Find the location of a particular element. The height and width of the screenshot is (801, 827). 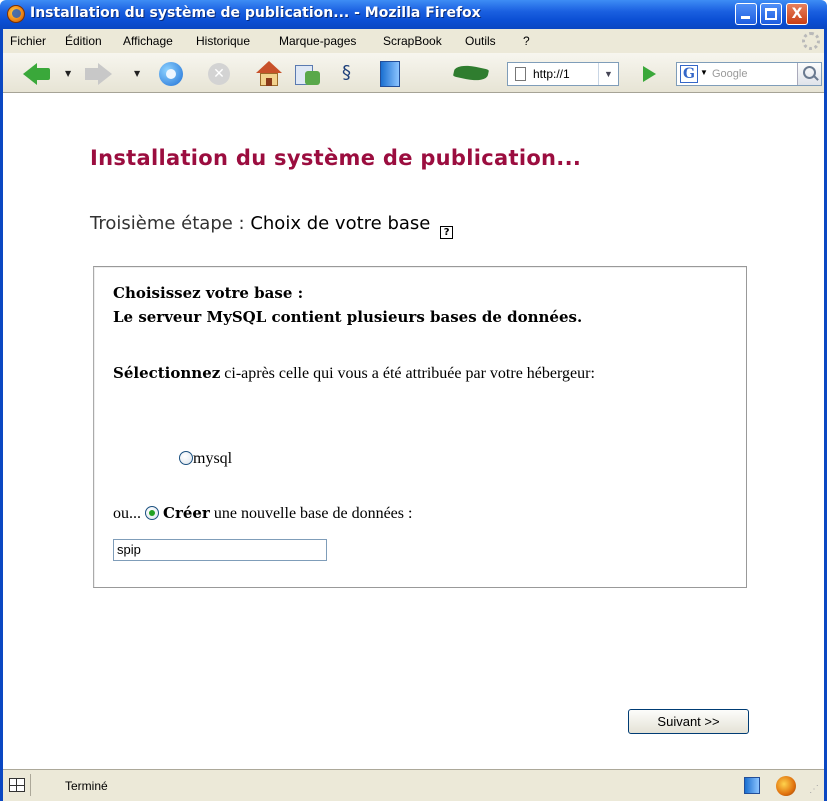

page-manager-icon is located at coordinates (308, 74).